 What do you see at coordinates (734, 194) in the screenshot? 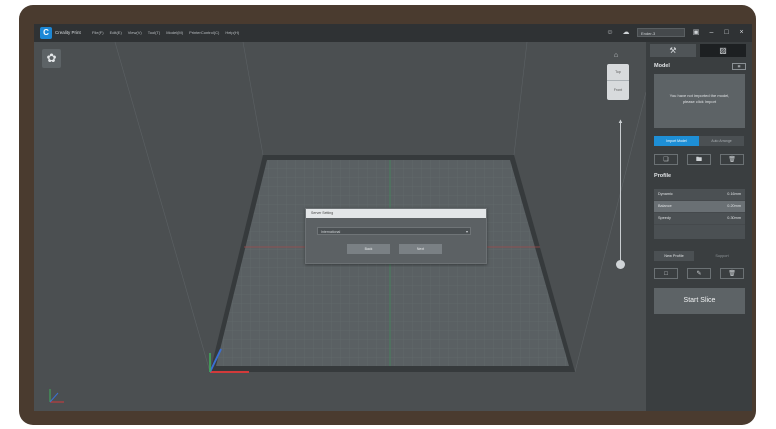
I see `profile-layer-height: 0.16mm` at bounding box center [734, 194].